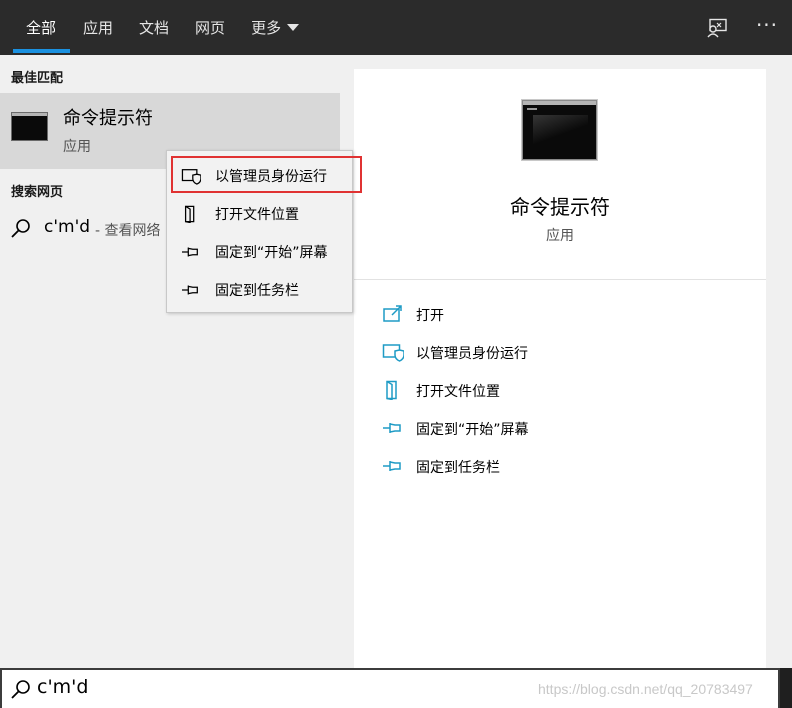 The height and width of the screenshot is (708, 792). Describe the element at coordinates (41, 28) in the screenshot. I see `tab-label: 全部` at that location.